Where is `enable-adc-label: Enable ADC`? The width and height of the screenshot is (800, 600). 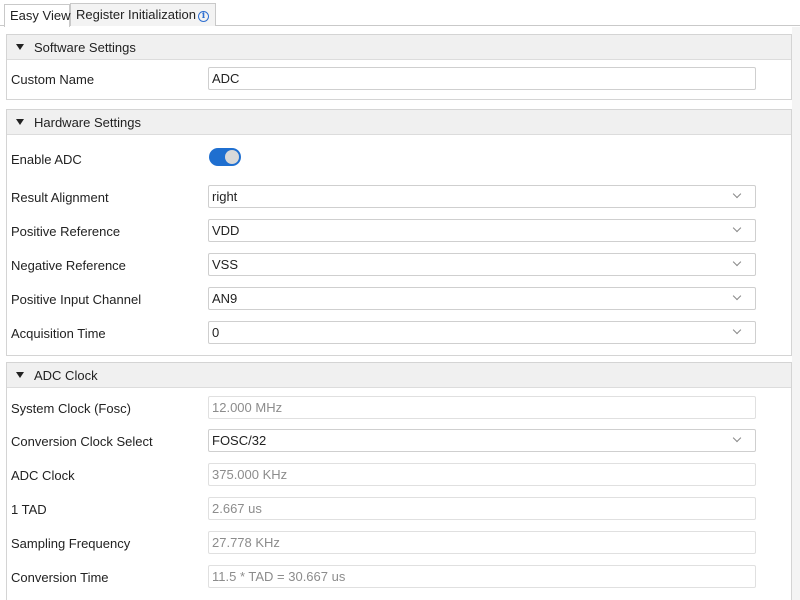 enable-adc-label: Enable ADC is located at coordinates (46, 159).